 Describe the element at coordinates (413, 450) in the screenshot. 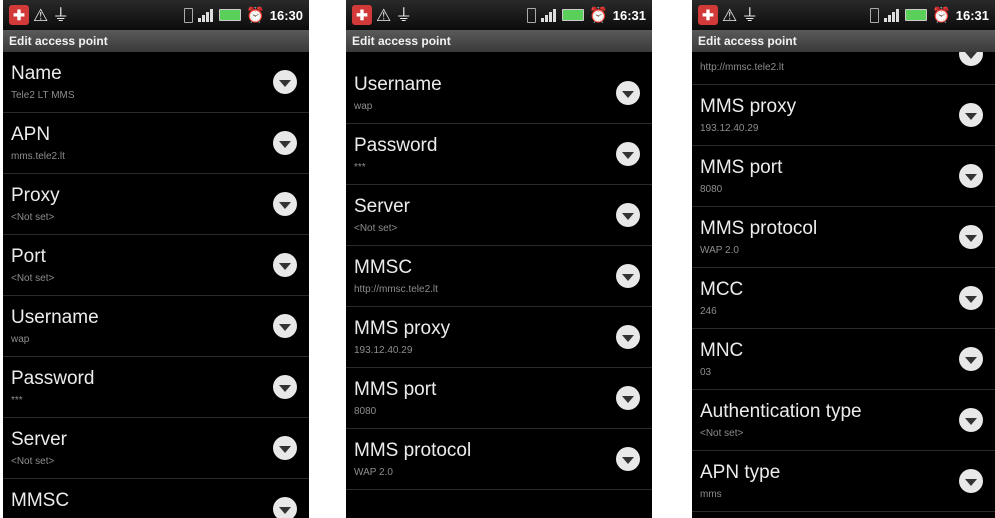

I see `row-label: MMS protocol` at that location.